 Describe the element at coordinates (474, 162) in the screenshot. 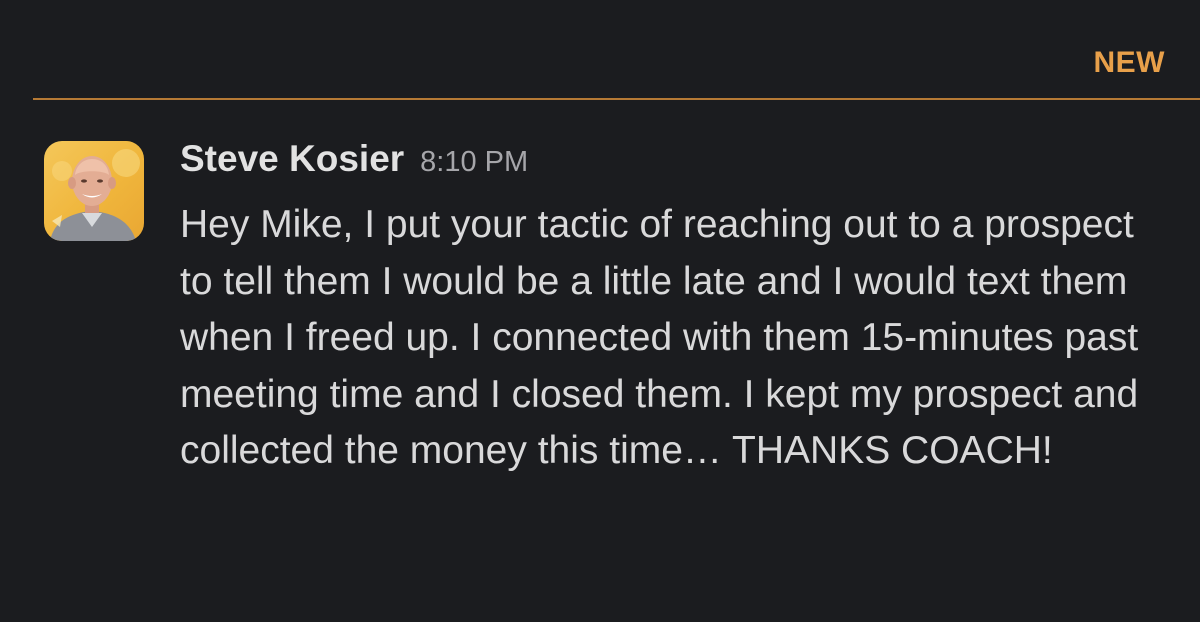

I see `message-timestamp: 8:10 PM` at that location.